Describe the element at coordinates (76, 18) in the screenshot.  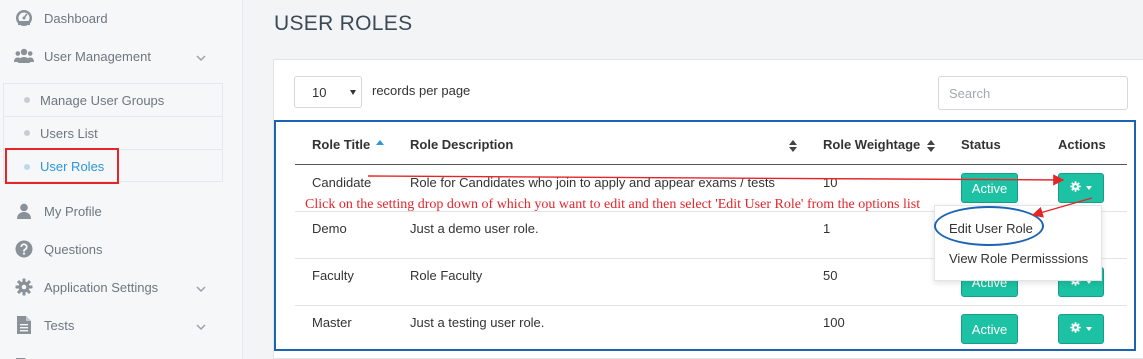
I see `sidebar-item-label: Dashboard` at that location.